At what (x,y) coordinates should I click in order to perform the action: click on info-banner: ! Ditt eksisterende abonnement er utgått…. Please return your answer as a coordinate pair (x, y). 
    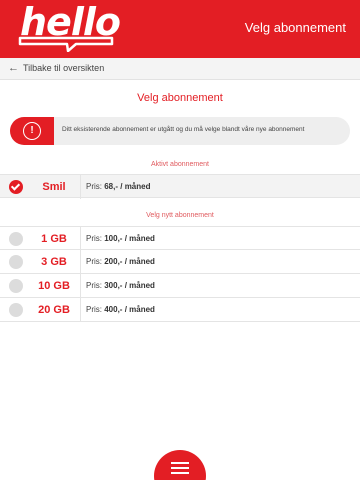
    Looking at the image, I should click on (180, 131).